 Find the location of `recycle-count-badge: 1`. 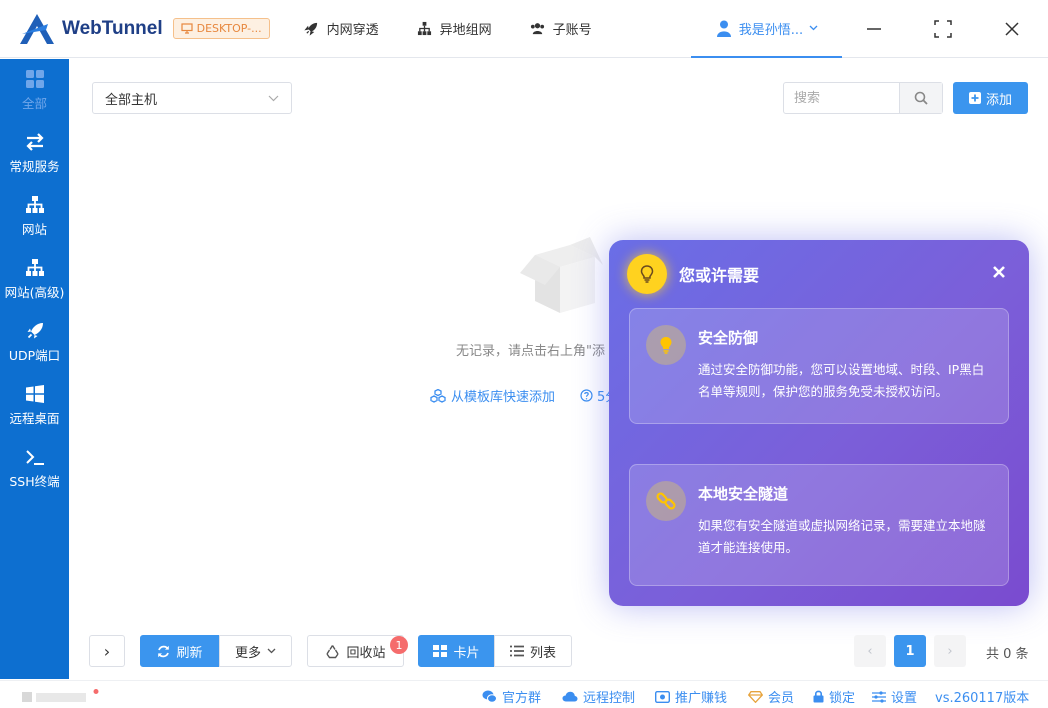

recycle-count-badge: 1 is located at coordinates (399, 645).